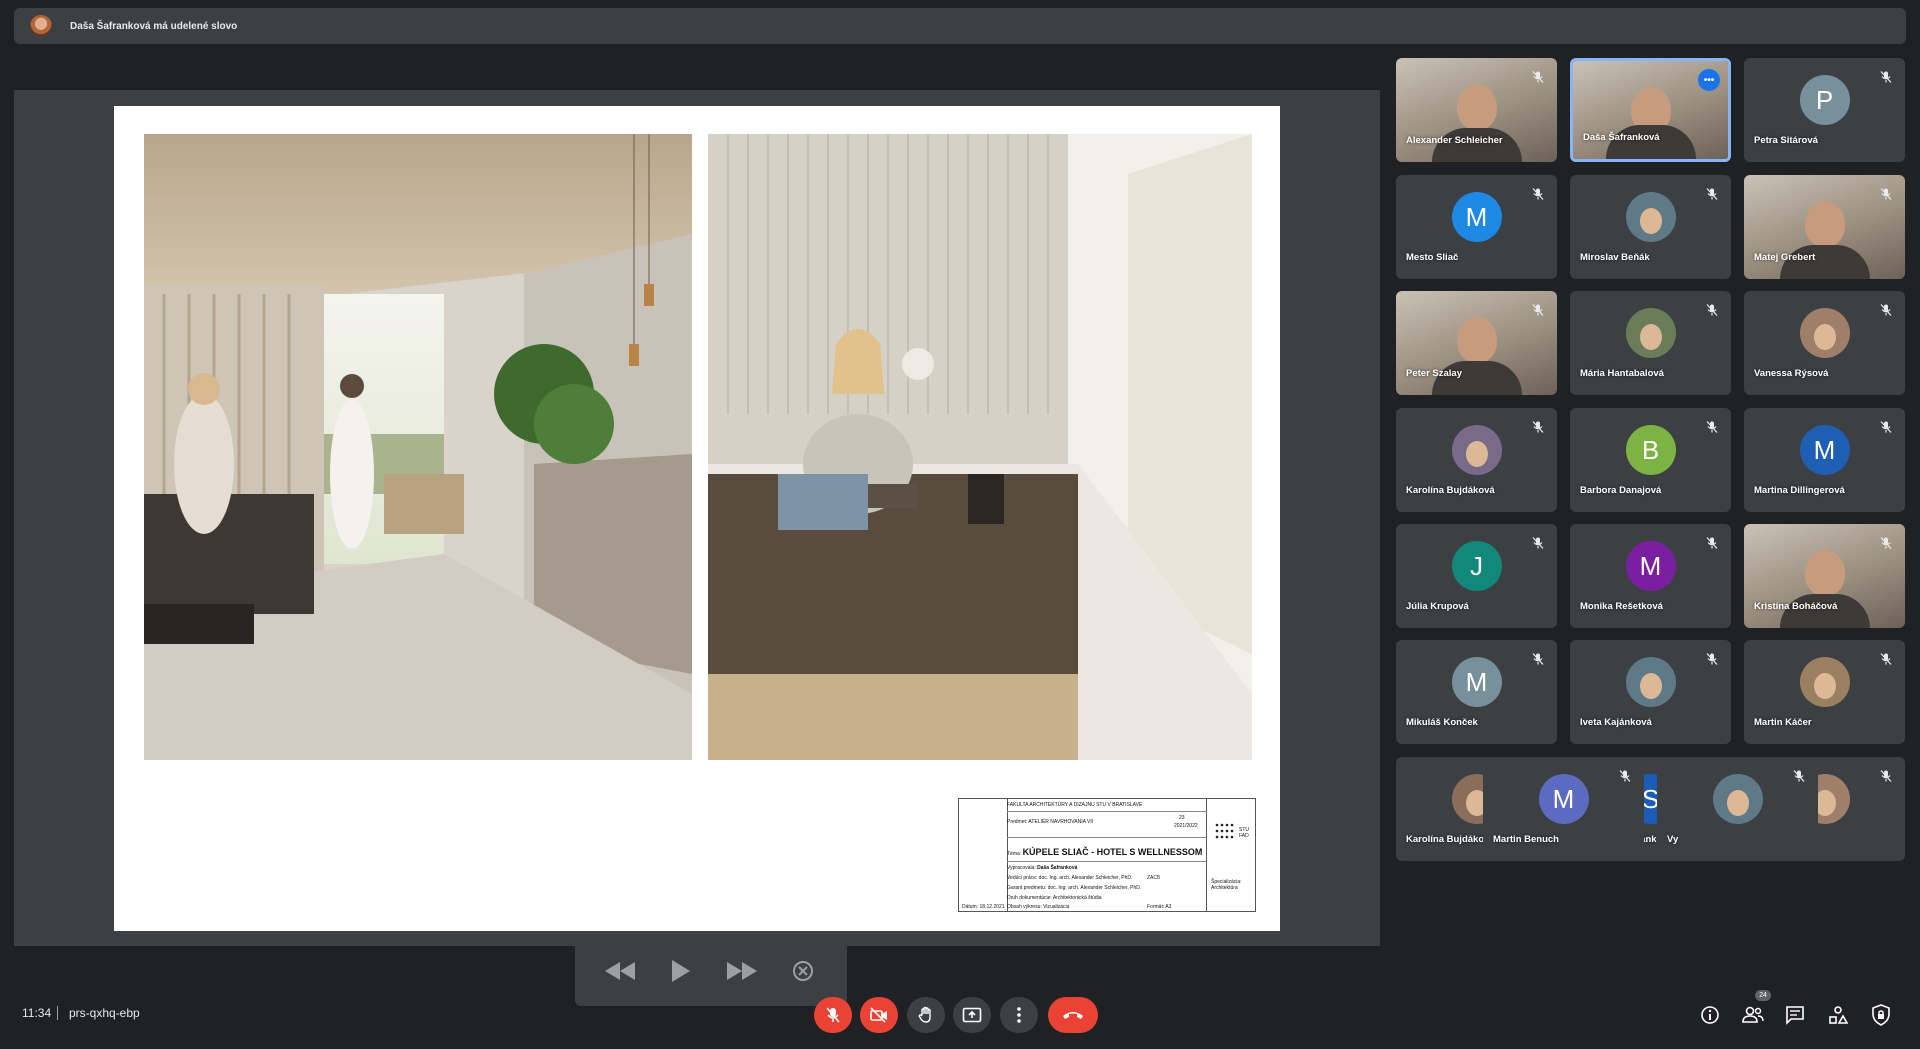 The image size is (1920, 1049). What do you see at coordinates (1616, 722) in the screenshot?
I see `participant-name: Iveta Kajánková` at bounding box center [1616, 722].